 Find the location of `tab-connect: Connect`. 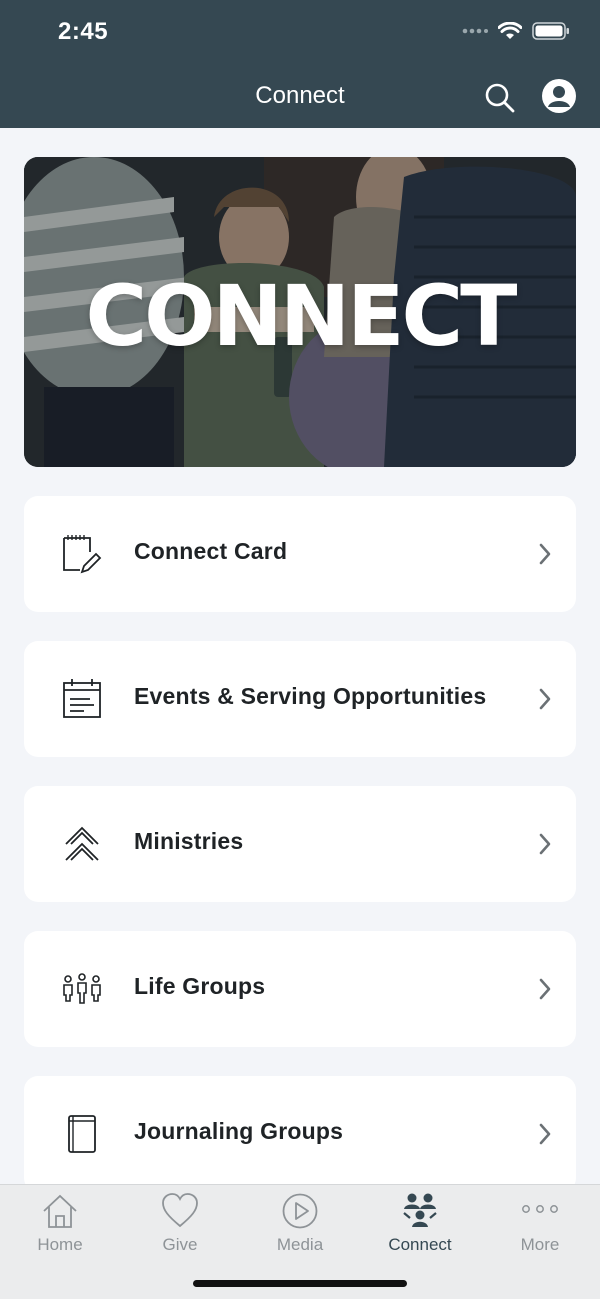

tab-connect: Connect is located at coordinates (420, 1225).